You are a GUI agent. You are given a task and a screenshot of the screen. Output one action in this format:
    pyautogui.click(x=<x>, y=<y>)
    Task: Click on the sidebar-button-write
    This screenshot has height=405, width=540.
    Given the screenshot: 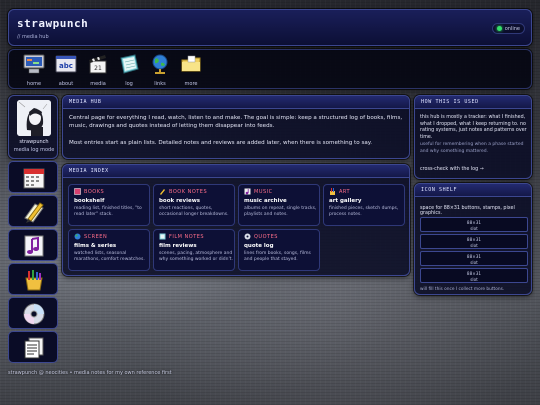 What is the action you would take?
    pyautogui.click(x=33, y=211)
    